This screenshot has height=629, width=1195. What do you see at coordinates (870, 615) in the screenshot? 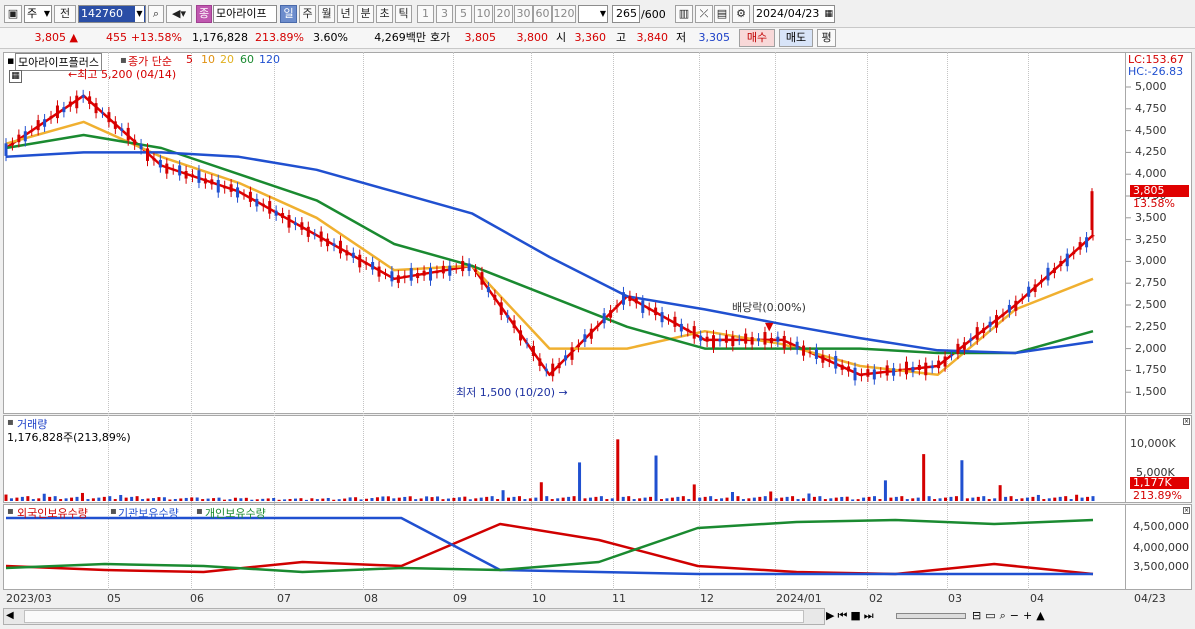
I see `forward-icon: ⏭` at bounding box center [870, 615].